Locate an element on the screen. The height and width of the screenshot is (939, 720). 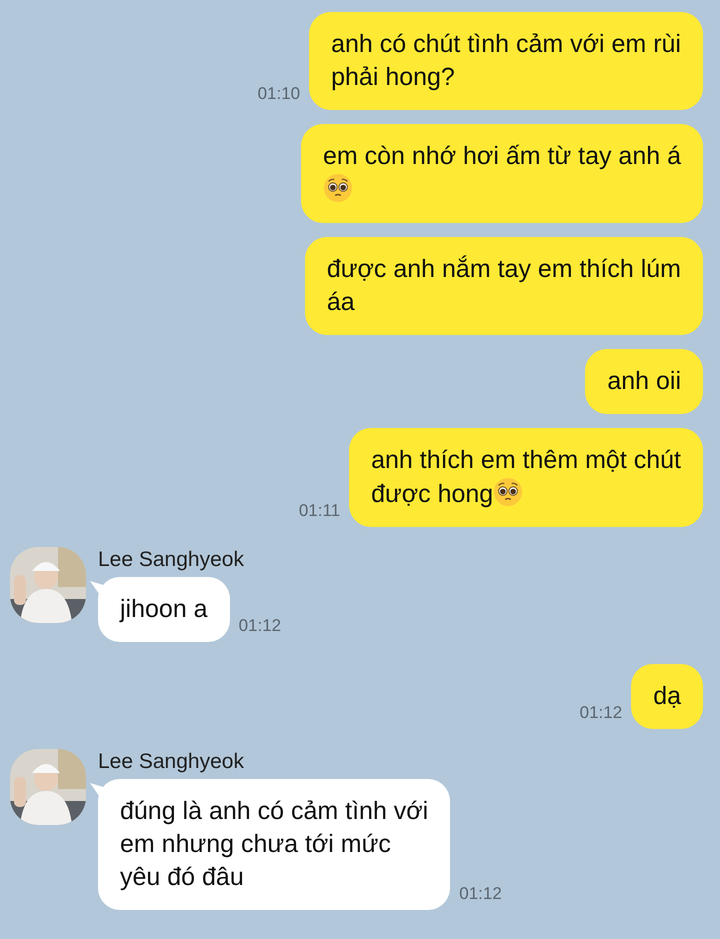
message-text: được hong is located at coordinates (432, 494).